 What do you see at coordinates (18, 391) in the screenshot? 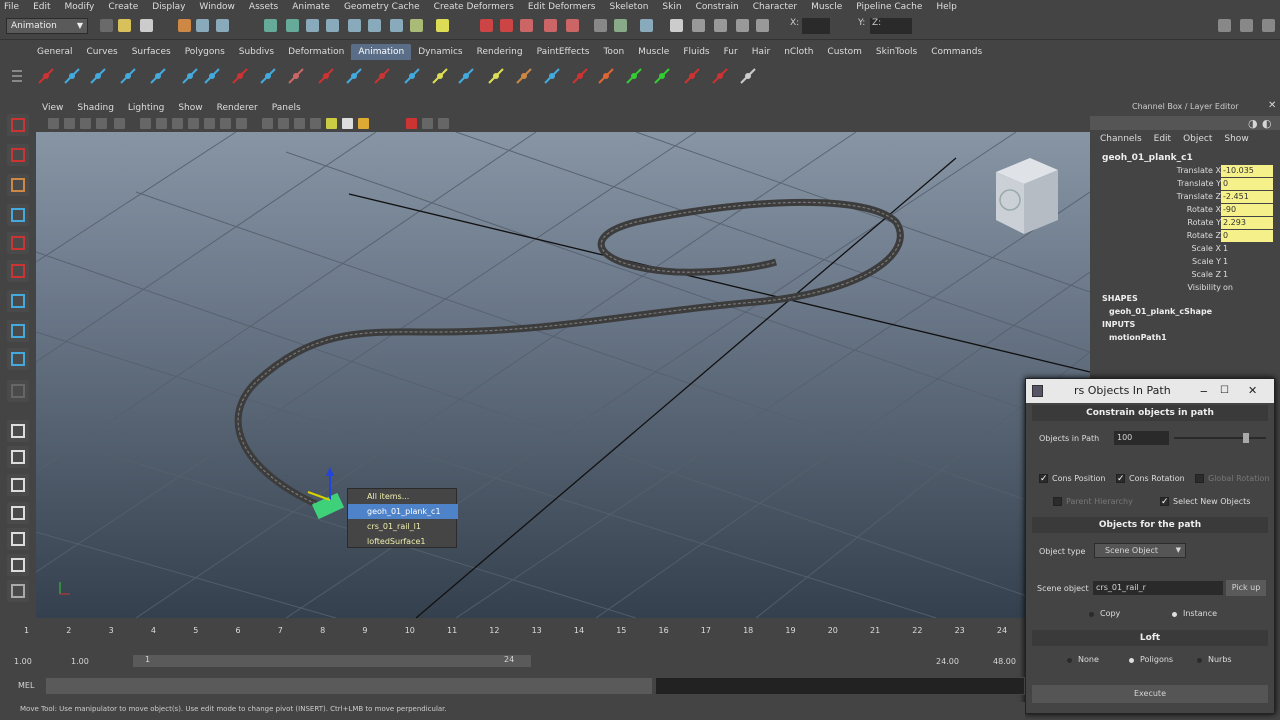
I see `last-tool-icon` at bounding box center [18, 391].